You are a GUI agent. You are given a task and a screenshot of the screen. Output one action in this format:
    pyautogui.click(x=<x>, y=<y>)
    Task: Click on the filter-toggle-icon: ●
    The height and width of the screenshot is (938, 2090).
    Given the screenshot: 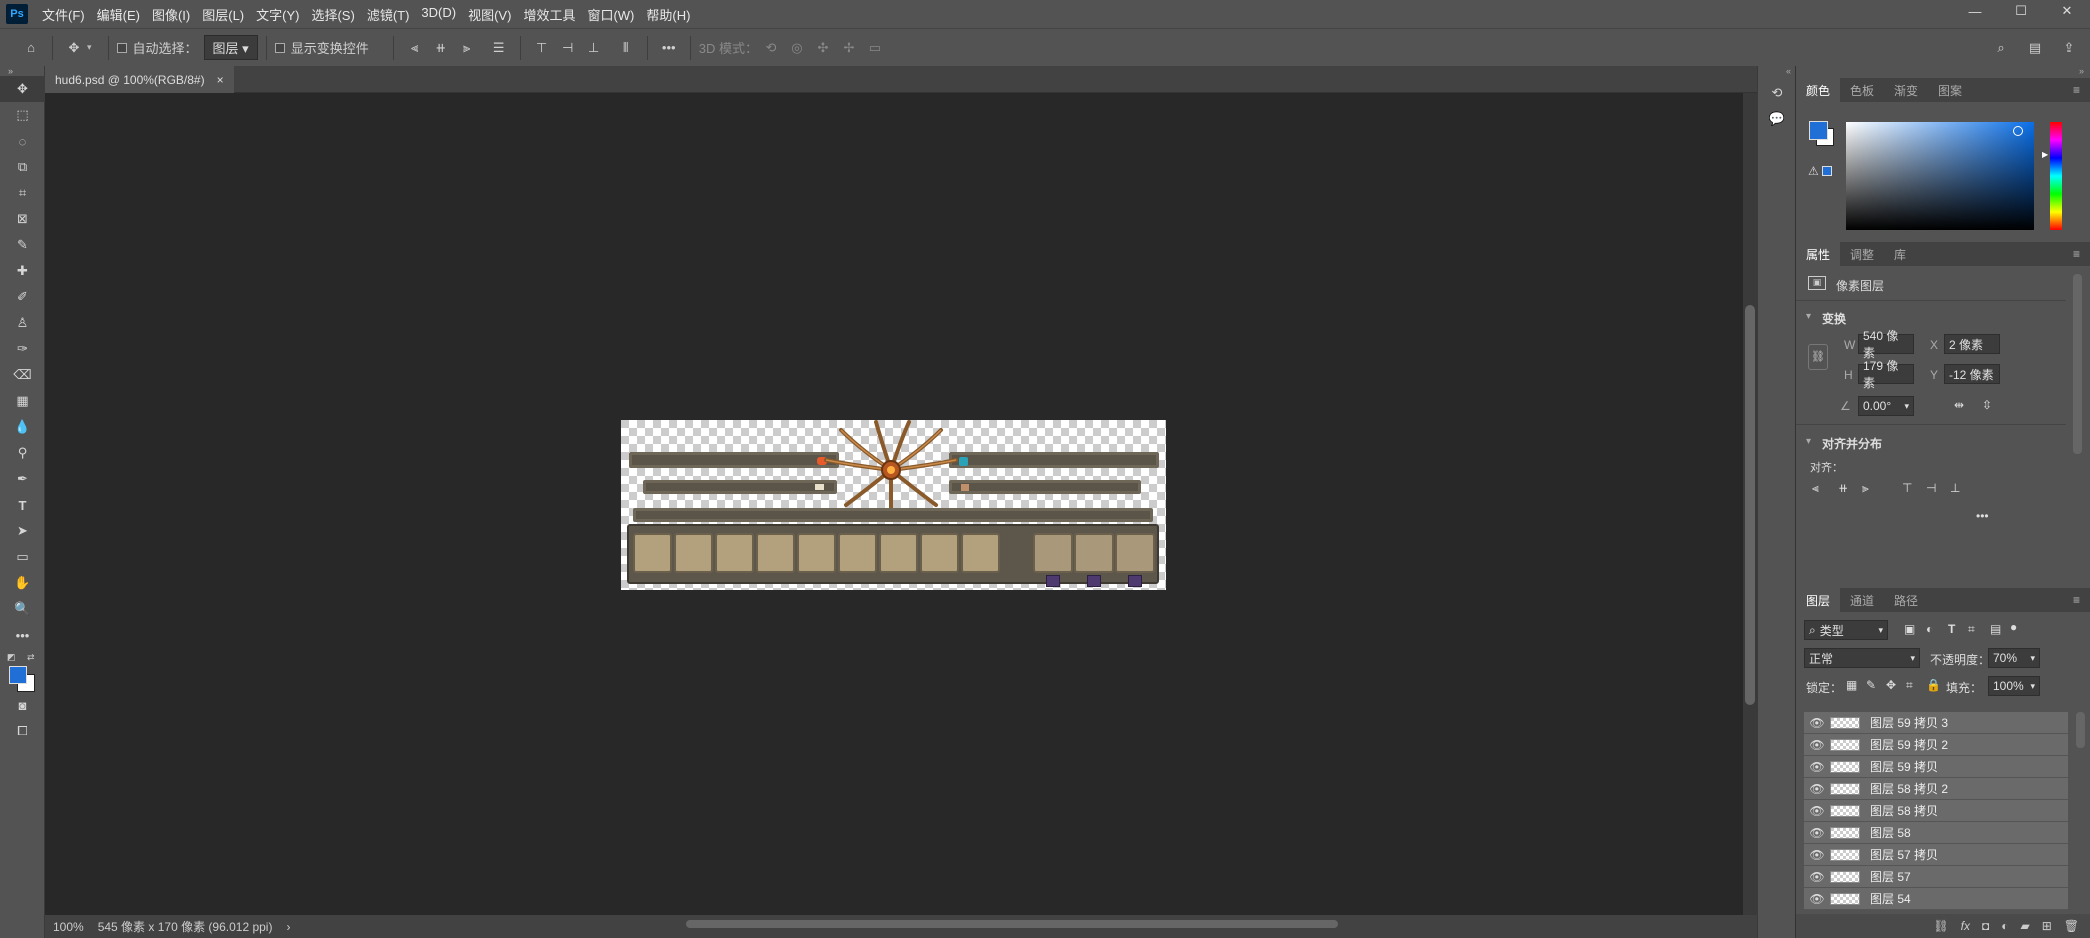 What is the action you would take?
    pyautogui.click(x=2013, y=627)
    